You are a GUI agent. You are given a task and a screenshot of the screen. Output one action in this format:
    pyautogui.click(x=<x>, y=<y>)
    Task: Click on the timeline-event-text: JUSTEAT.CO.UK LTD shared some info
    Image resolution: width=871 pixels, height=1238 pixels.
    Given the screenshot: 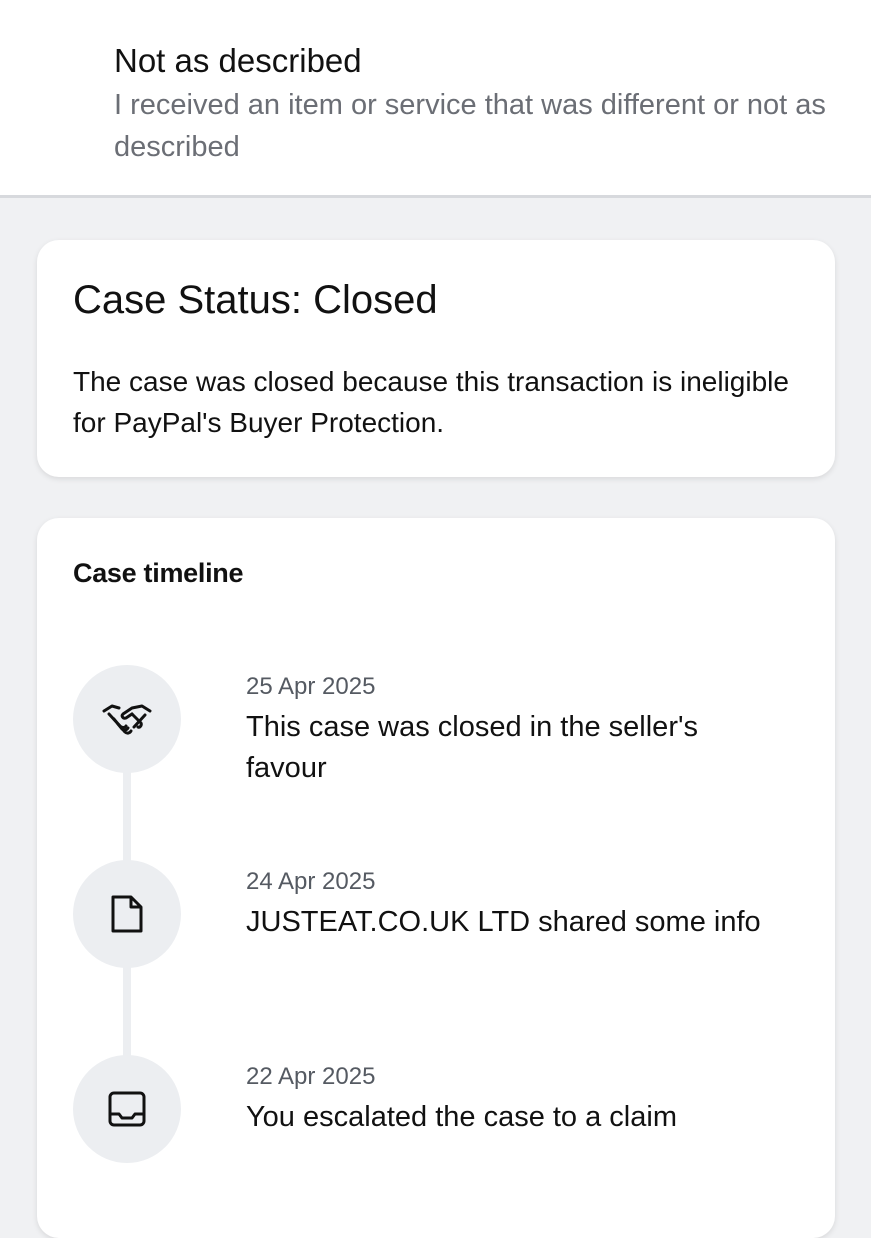 What is the action you would take?
    pyautogui.click(x=503, y=922)
    